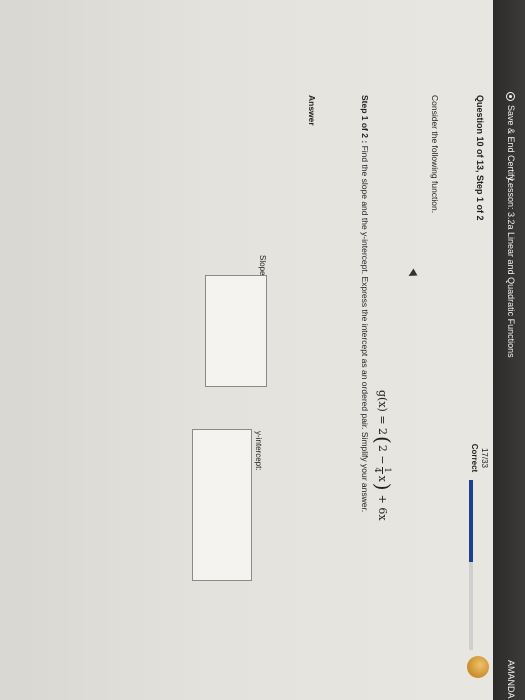 This screenshot has width=525, height=700. Describe the element at coordinates (365, 119) in the screenshot. I see `step-label: Step 1 of 2 :` at that location.